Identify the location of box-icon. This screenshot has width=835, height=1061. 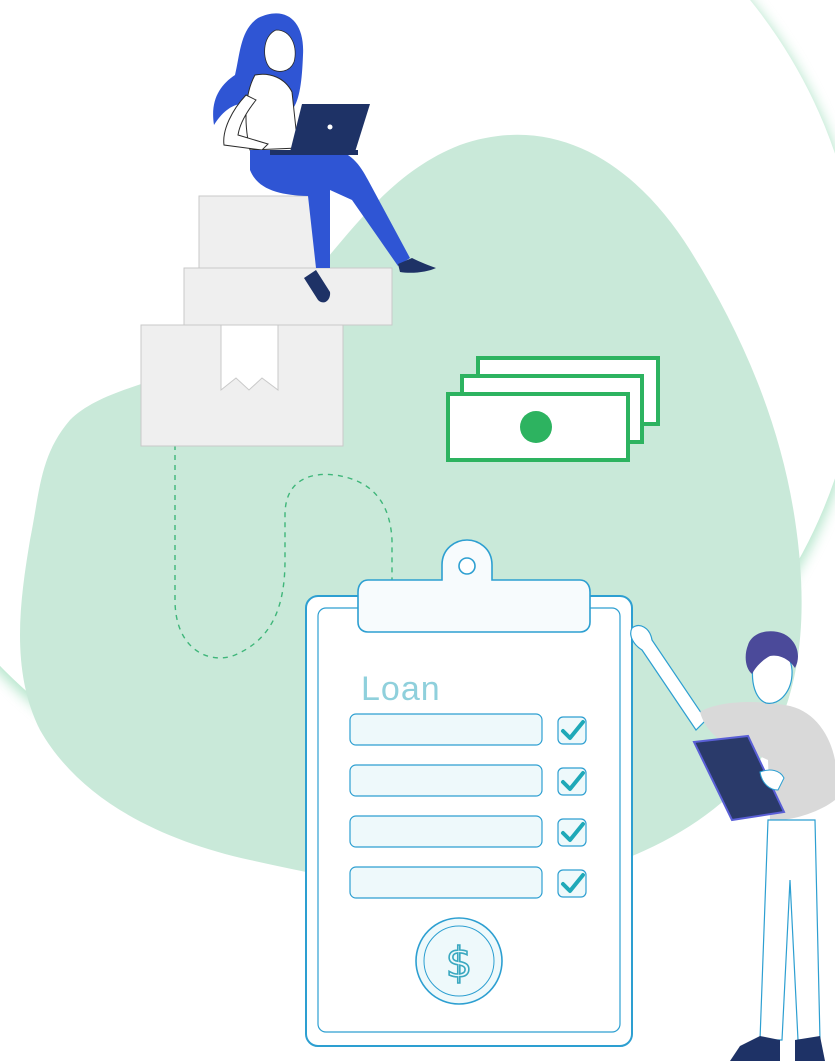
(262, 232).